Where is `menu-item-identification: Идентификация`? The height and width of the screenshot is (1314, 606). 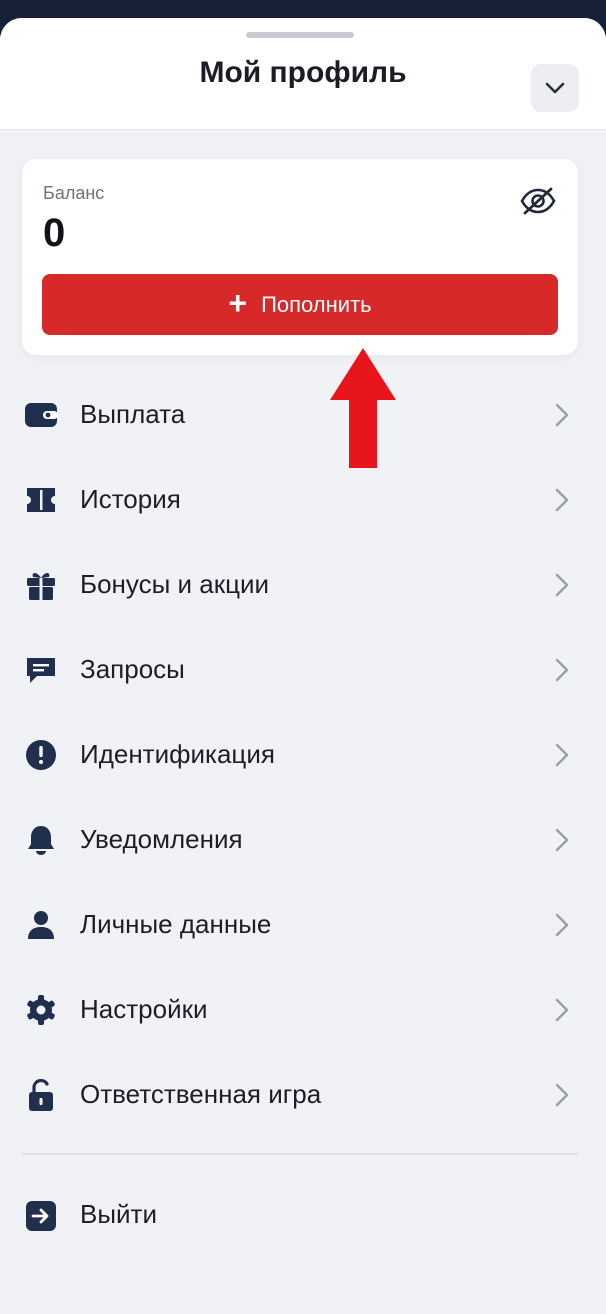 menu-item-identification: Идентификация is located at coordinates (303, 754).